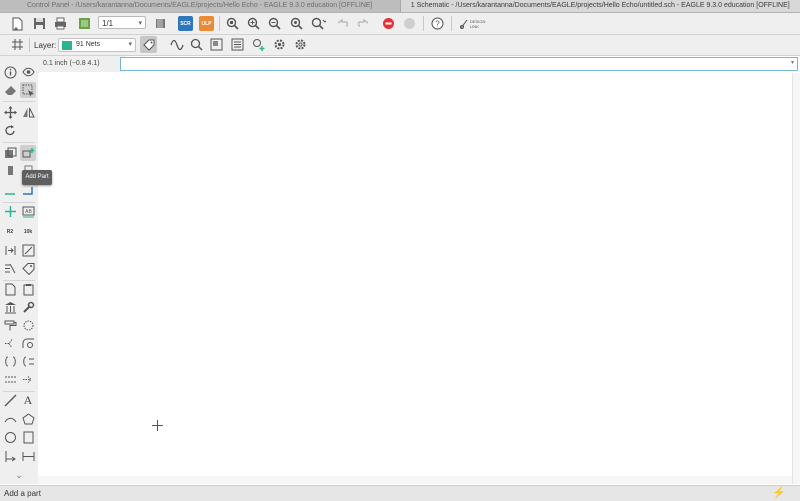 This screenshot has width=800, height=501. What do you see at coordinates (45, 45) in the screenshot?
I see `layer-label: Layer:` at bounding box center [45, 45].